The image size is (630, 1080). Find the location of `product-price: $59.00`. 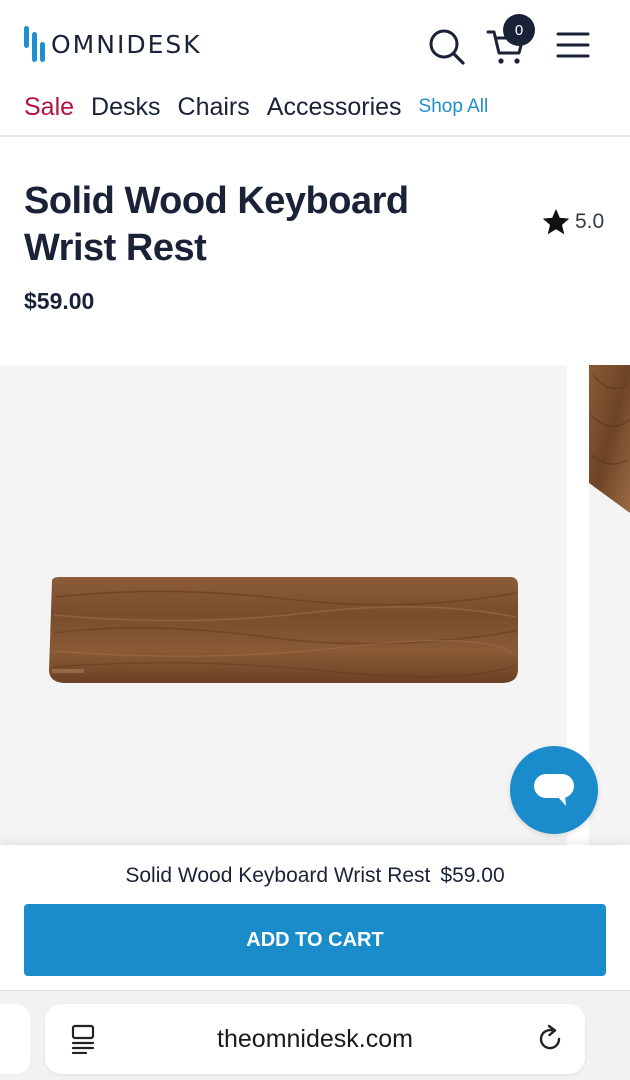

product-price: $59.00 is located at coordinates (59, 301).